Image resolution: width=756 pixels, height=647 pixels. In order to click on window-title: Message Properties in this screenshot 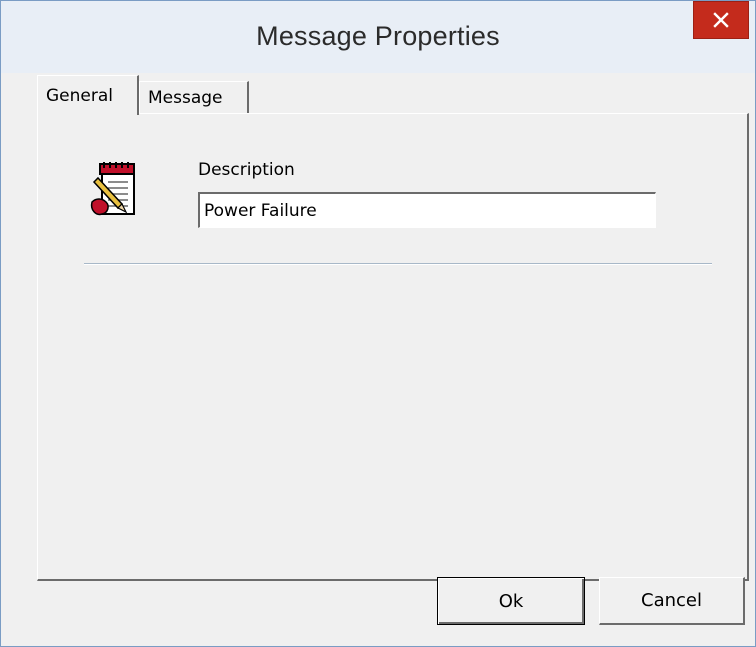, I will do `click(378, 36)`.